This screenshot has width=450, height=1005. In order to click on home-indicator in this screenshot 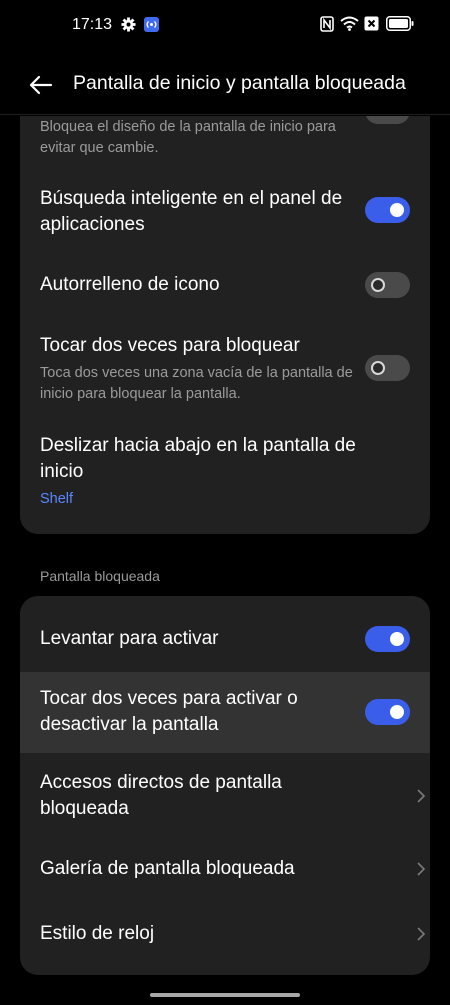, I will do `click(225, 995)`.